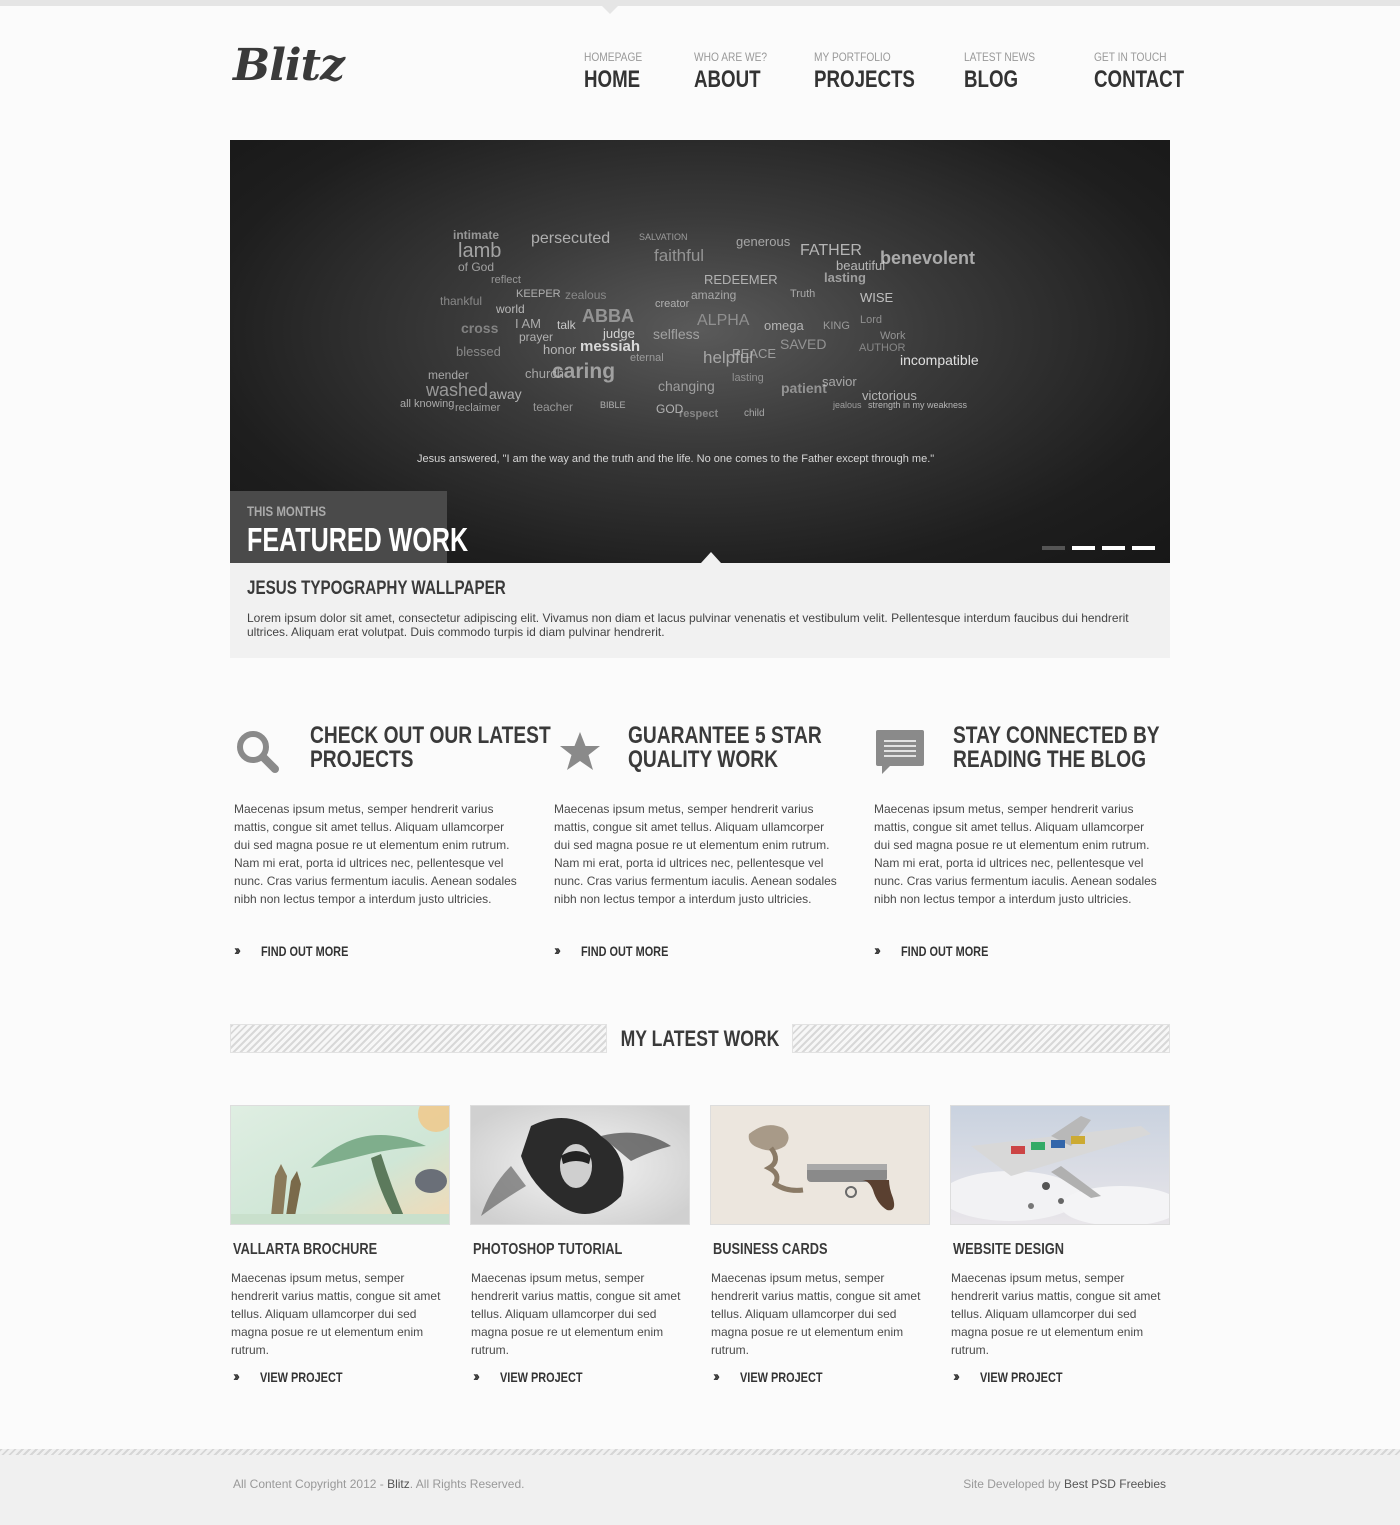  I want to click on nav-main-label: Blog, so click(991, 79).